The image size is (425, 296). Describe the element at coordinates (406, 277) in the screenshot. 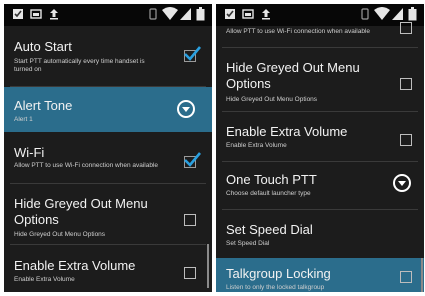

I see `talkgroup-locking-checkbox` at that location.